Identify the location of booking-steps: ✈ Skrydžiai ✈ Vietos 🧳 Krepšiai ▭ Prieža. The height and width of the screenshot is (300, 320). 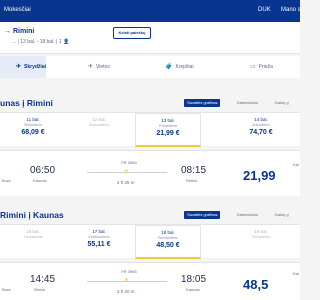
(150, 67).